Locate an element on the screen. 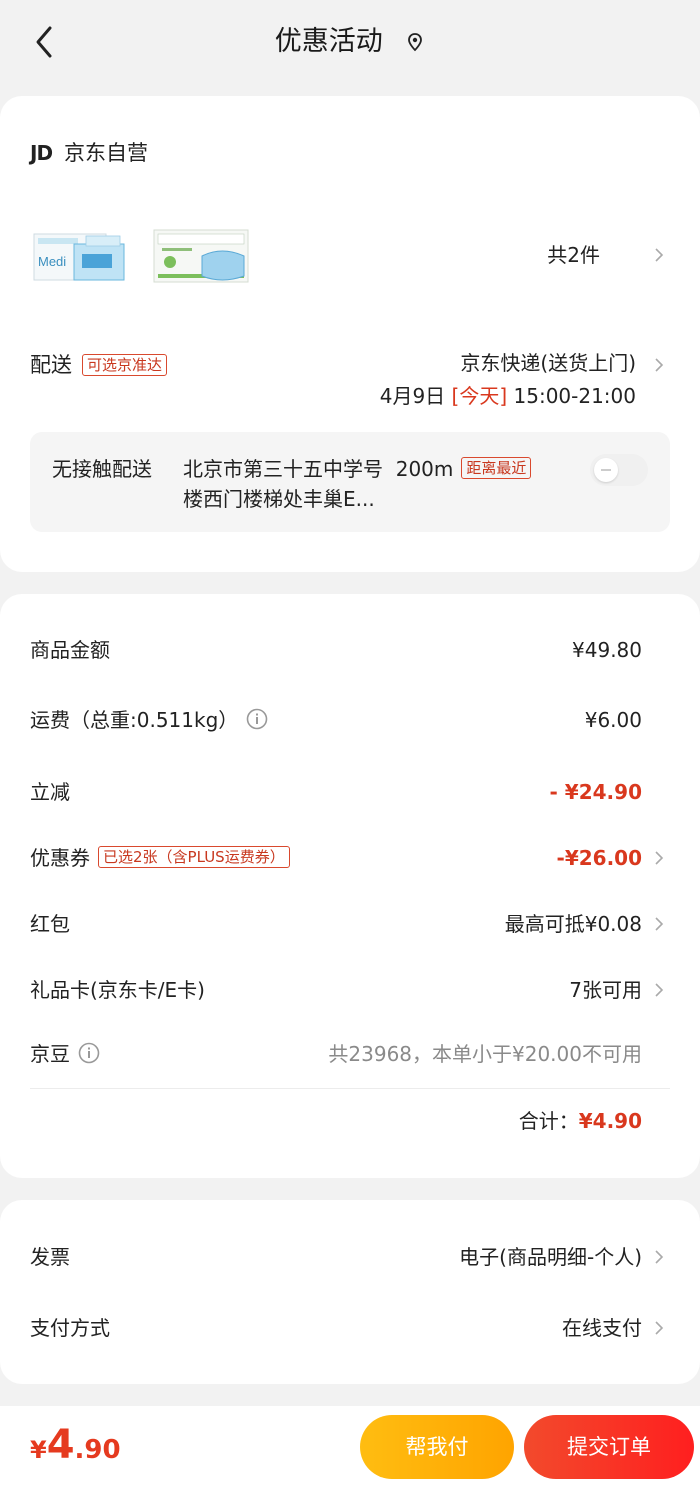 Image resolution: width=700 pixels, height=1489 pixels. total-value: ¥4.90 is located at coordinates (610, 1121).